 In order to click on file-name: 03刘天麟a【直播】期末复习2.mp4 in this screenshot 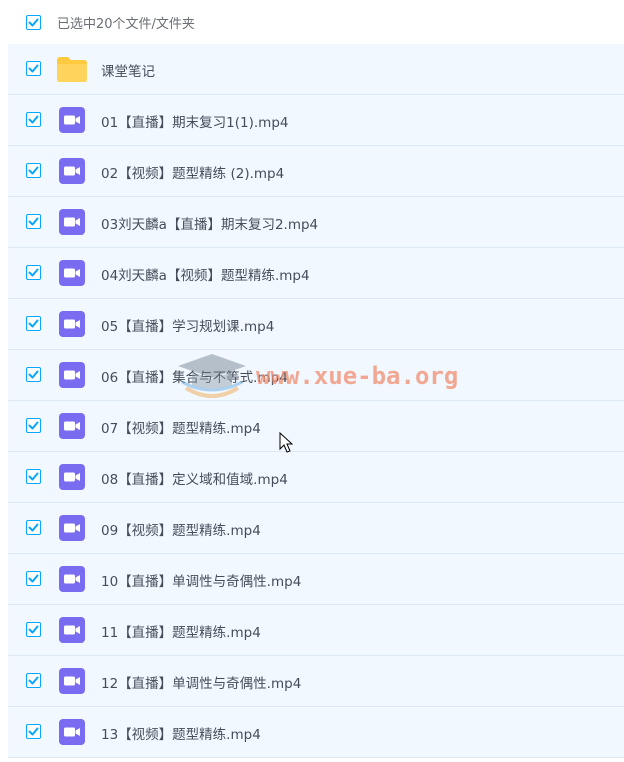, I will do `click(209, 223)`.